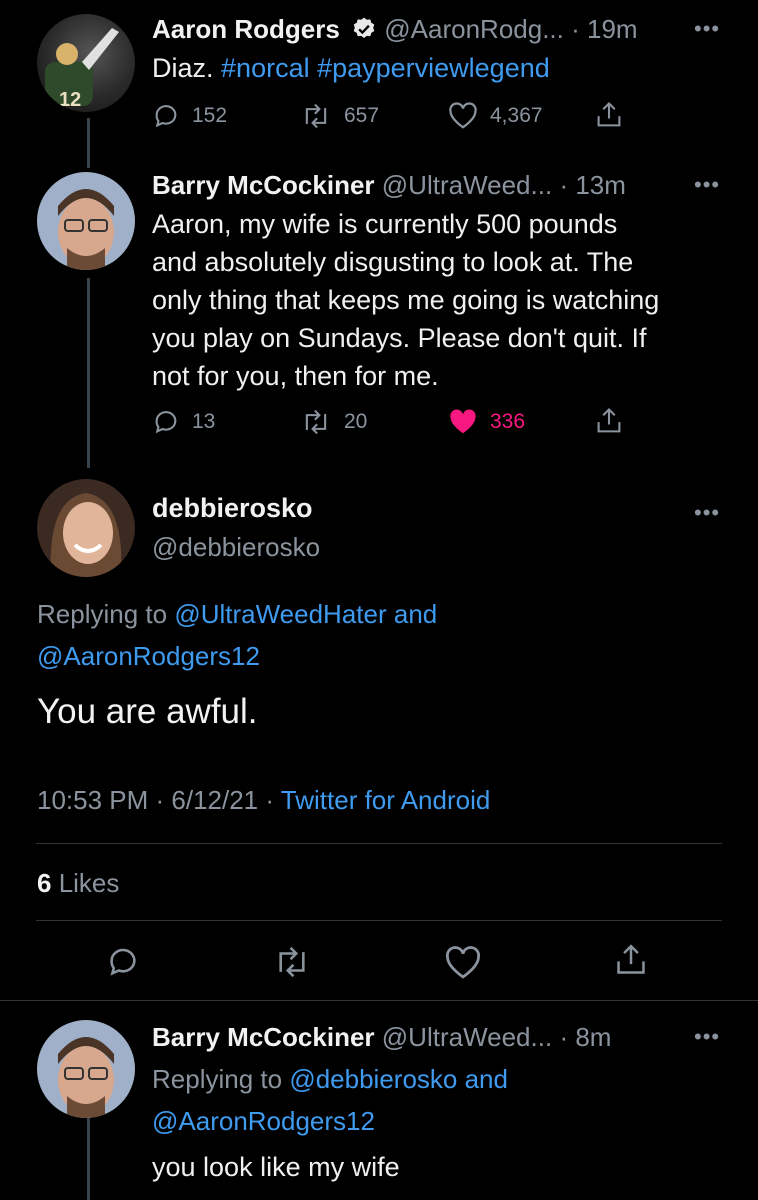 The image size is (758, 1200). I want to click on tweet2-like-count: 336, so click(508, 421).